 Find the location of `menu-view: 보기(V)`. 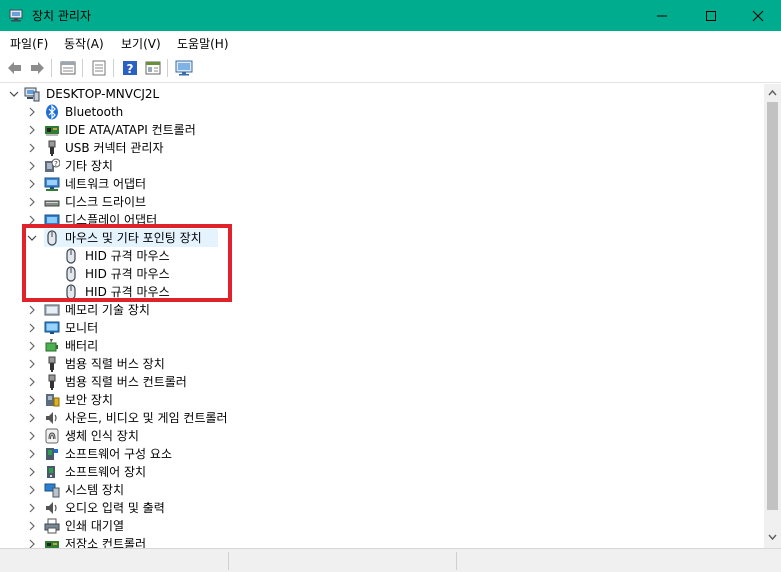

menu-view: 보기(V) is located at coordinates (141, 43).